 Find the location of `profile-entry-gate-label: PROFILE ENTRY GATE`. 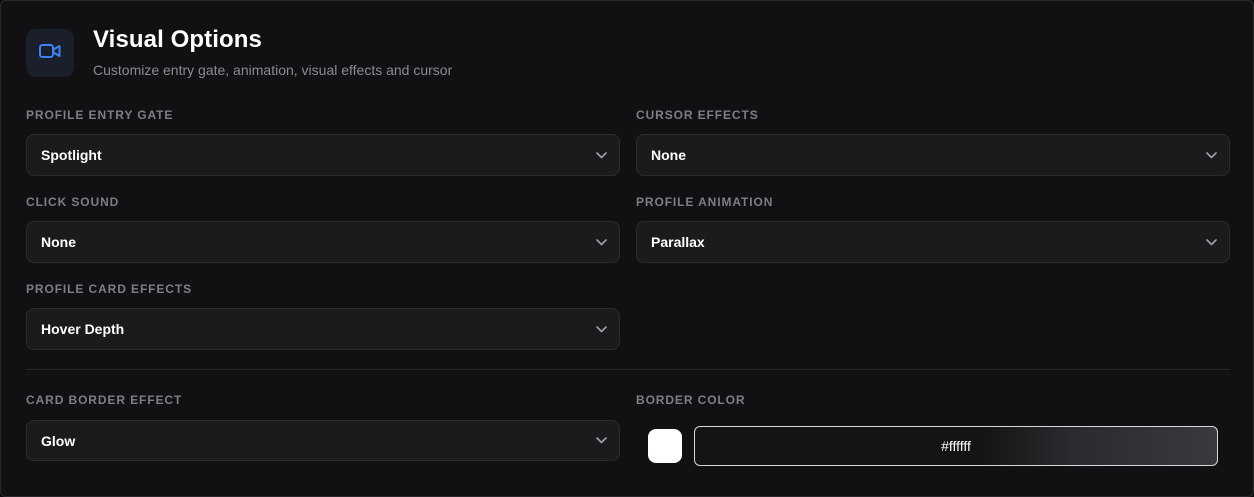

profile-entry-gate-label: PROFILE ENTRY GATE is located at coordinates (100, 115).